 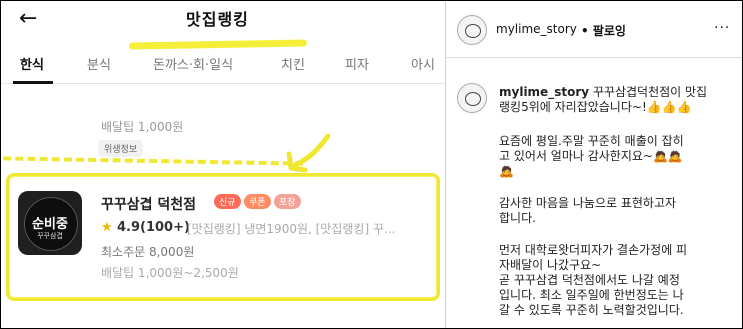 What do you see at coordinates (588, 203) in the screenshot?
I see `caption-line: 감사한 마음을 나눔으로 표현하고자` at bounding box center [588, 203].